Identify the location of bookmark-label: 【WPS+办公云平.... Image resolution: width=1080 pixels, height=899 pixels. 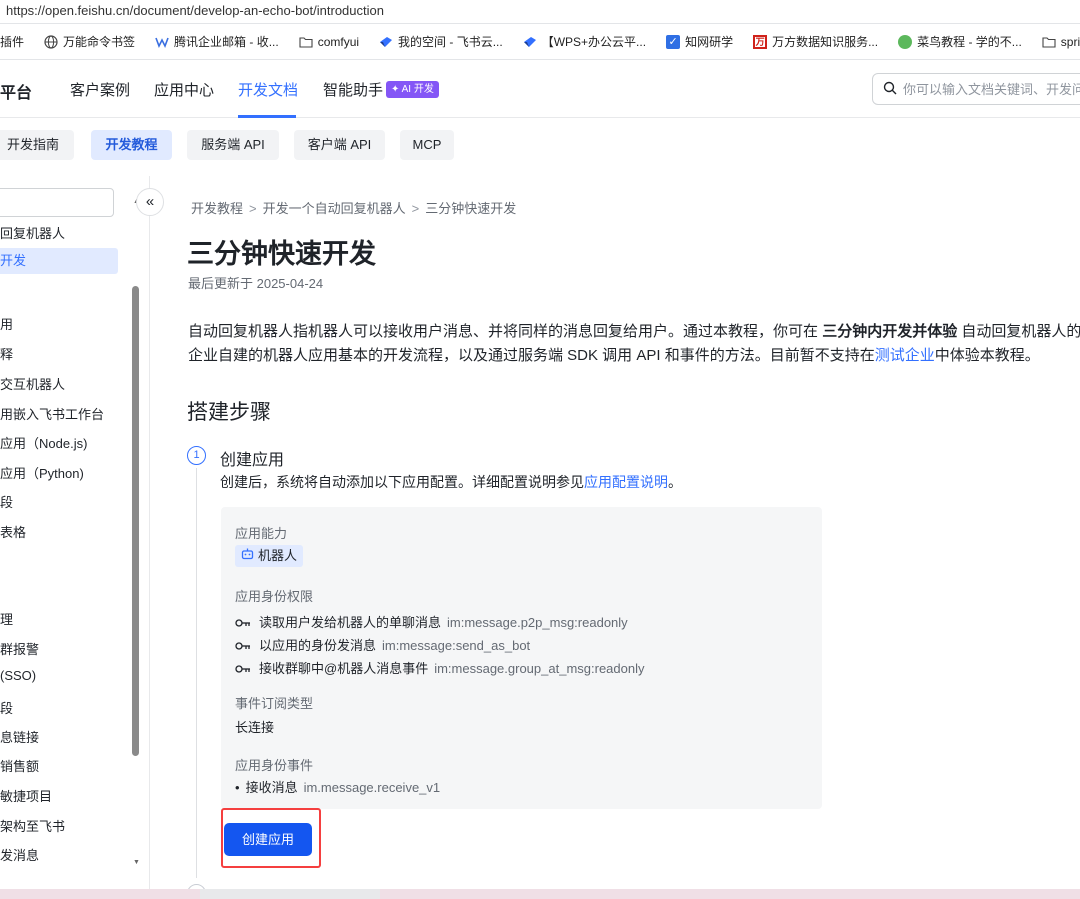
(594, 42).